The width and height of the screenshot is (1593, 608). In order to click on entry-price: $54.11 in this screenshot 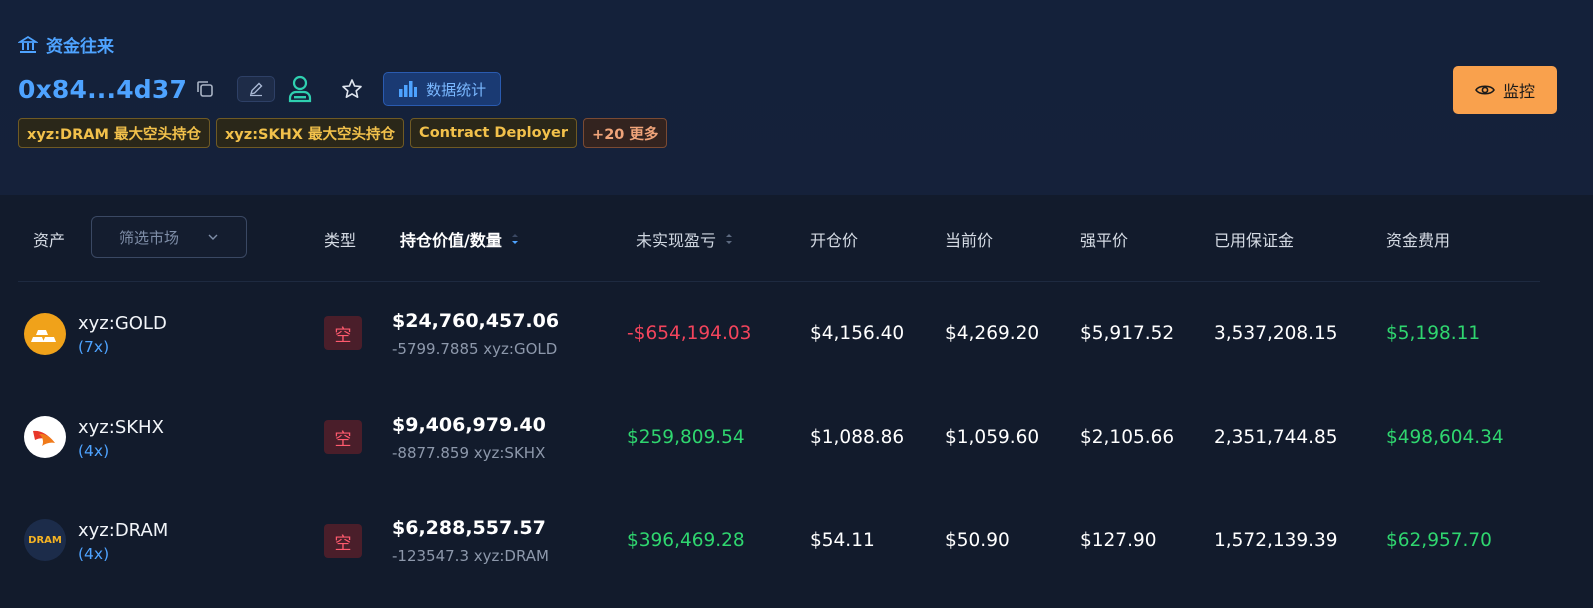, I will do `click(842, 540)`.